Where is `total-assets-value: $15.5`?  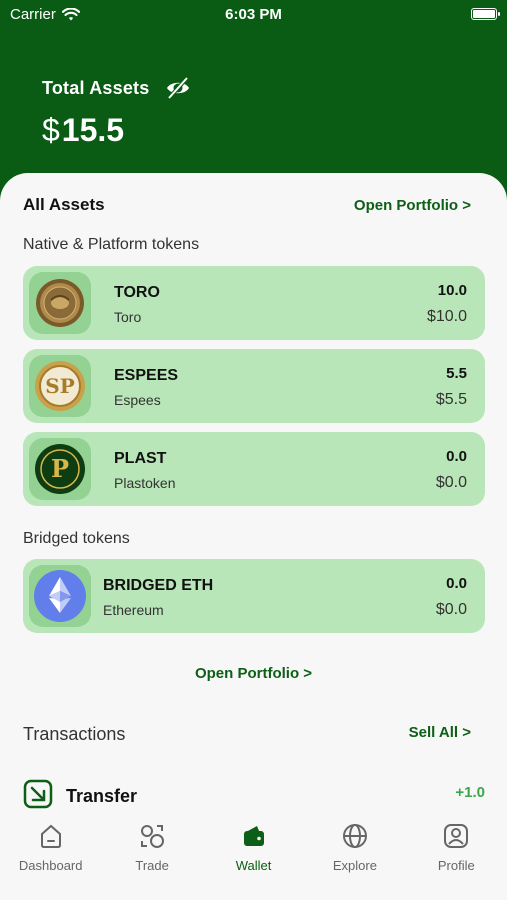 total-assets-value: $15.5 is located at coordinates (83, 130).